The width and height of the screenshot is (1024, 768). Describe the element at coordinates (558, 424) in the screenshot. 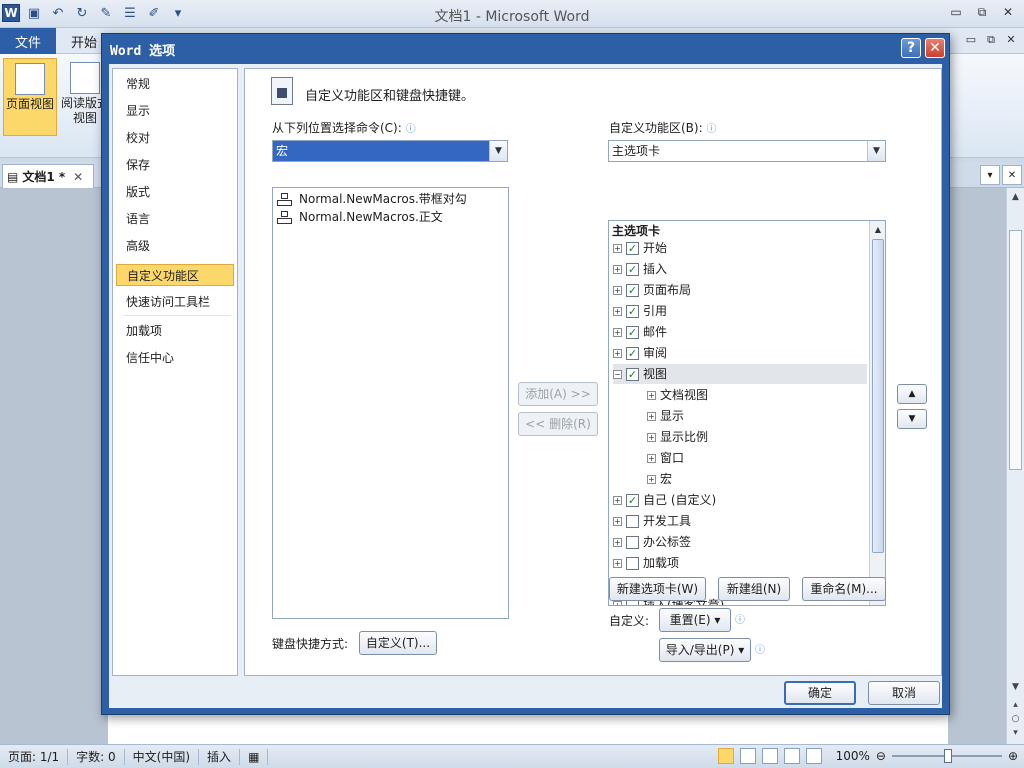

I see `remove-button: << 删除(R)` at that location.